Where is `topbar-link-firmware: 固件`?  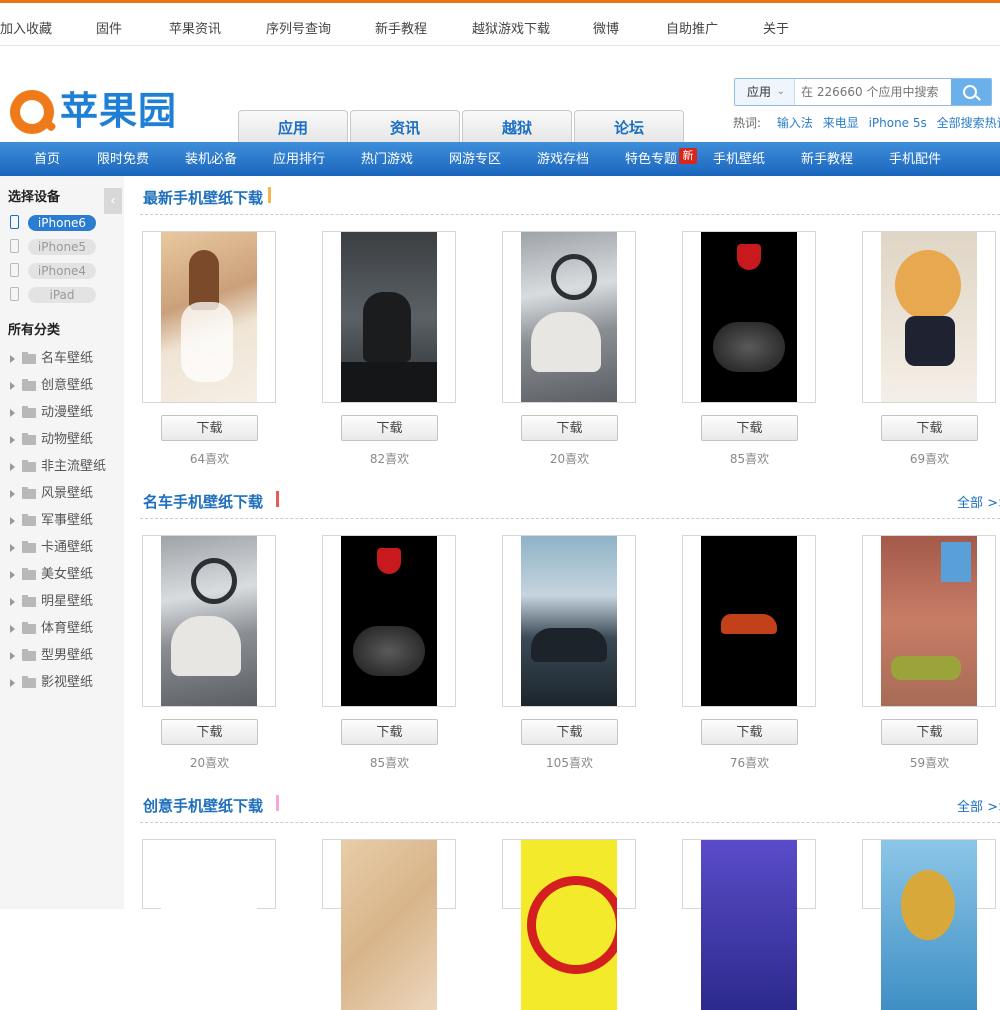
topbar-link-firmware: 固件 is located at coordinates (109, 27).